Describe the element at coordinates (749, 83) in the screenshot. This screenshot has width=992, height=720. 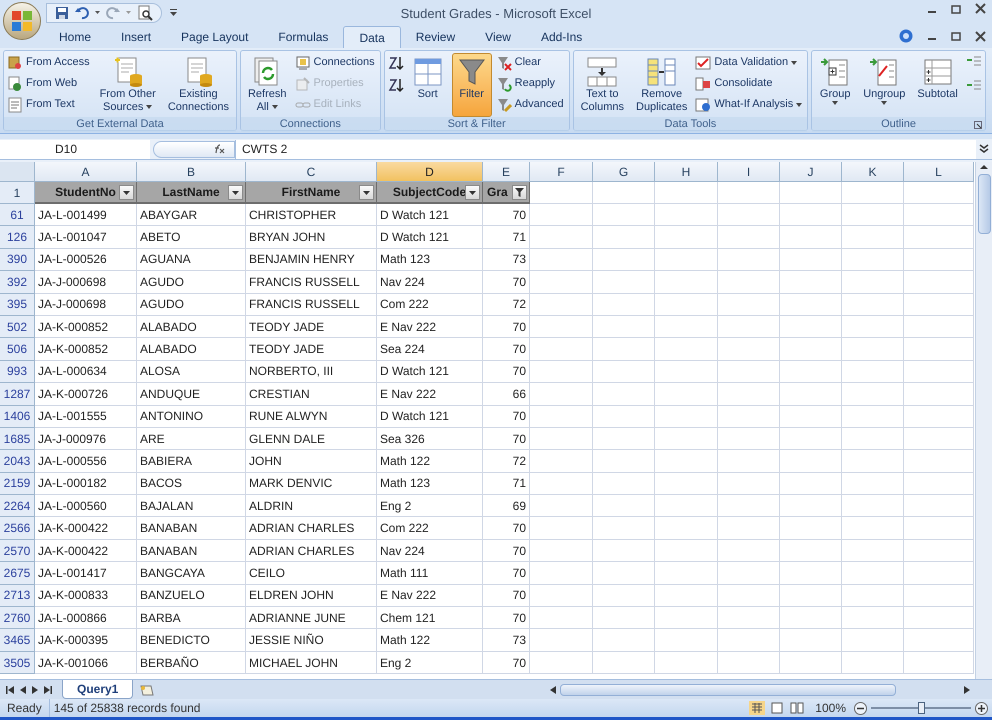
I see `ribbon-button: Consolidate` at that location.